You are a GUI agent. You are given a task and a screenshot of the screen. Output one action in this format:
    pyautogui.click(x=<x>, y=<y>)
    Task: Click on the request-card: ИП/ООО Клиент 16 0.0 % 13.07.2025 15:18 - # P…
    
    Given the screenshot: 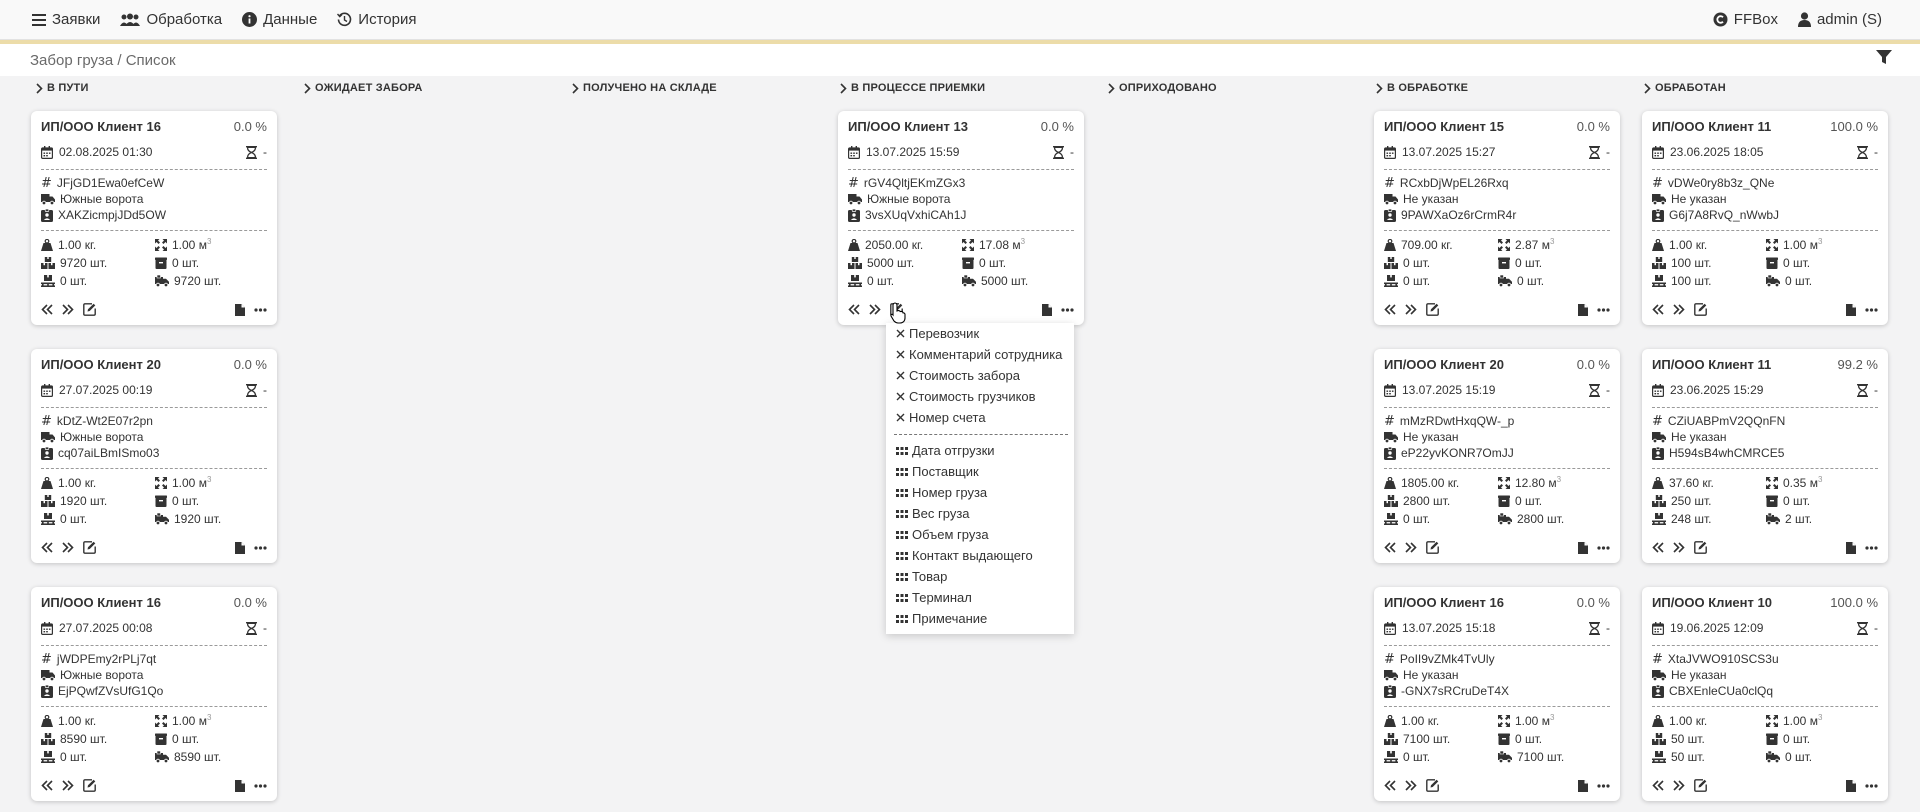 What is the action you would take?
    pyautogui.click(x=1497, y=694)
    